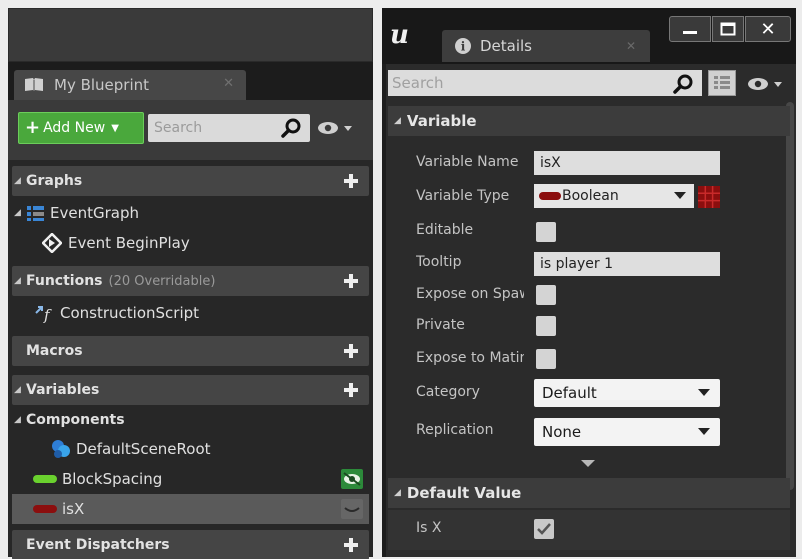 The image size is (802, 559). I want to click on details-scrollbar, so click(790, 296).